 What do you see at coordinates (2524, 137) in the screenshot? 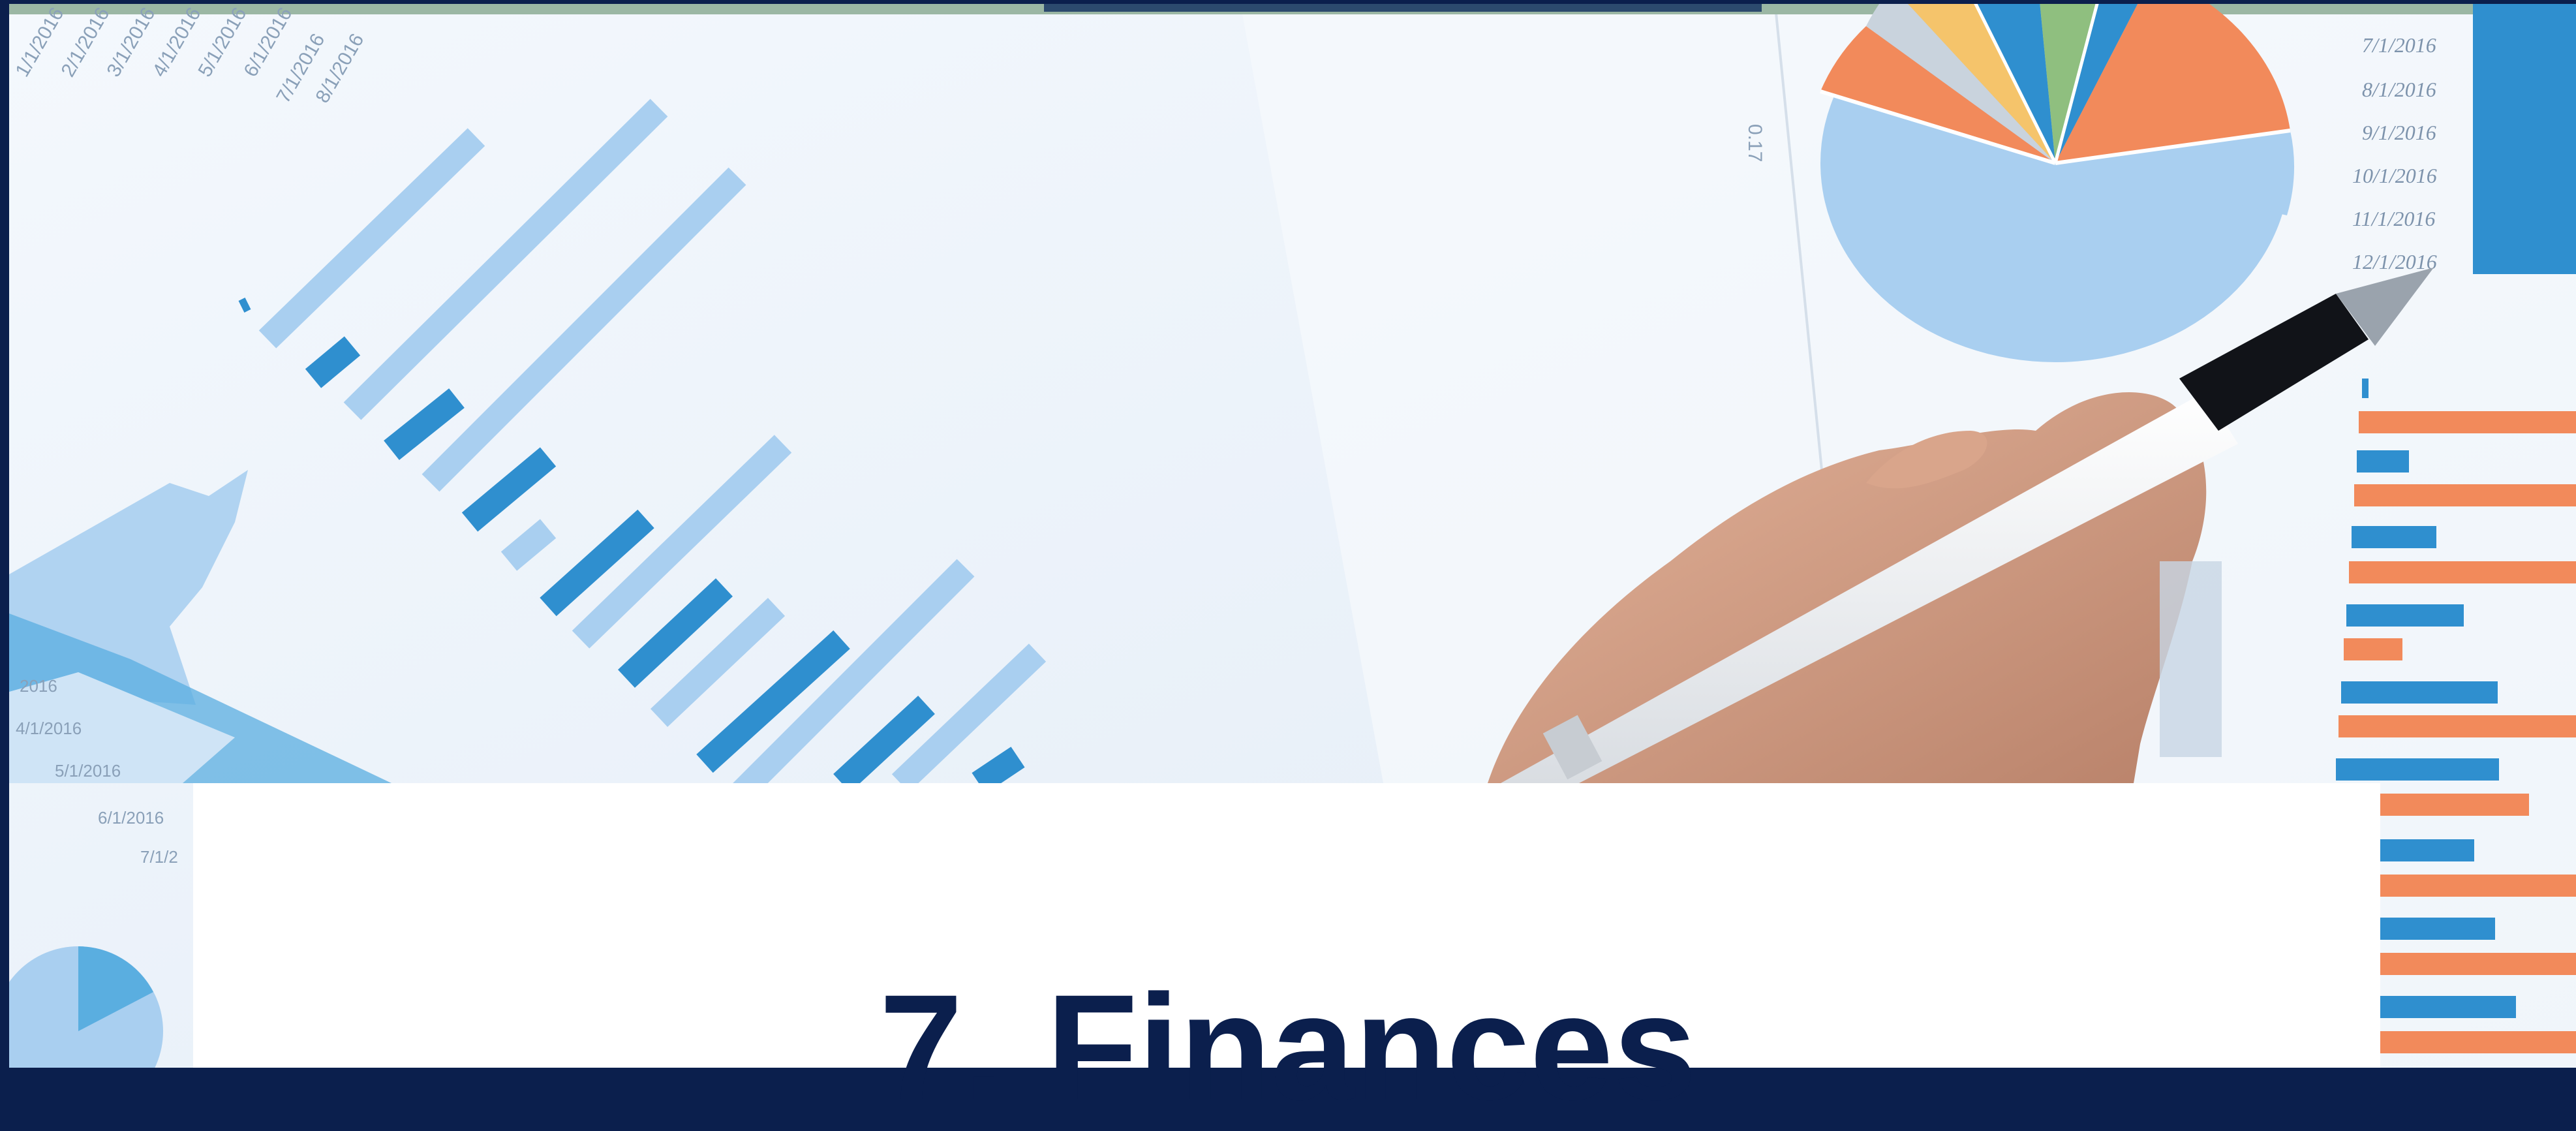
I see `right-column-bar` at bounding box center [2524, 137].